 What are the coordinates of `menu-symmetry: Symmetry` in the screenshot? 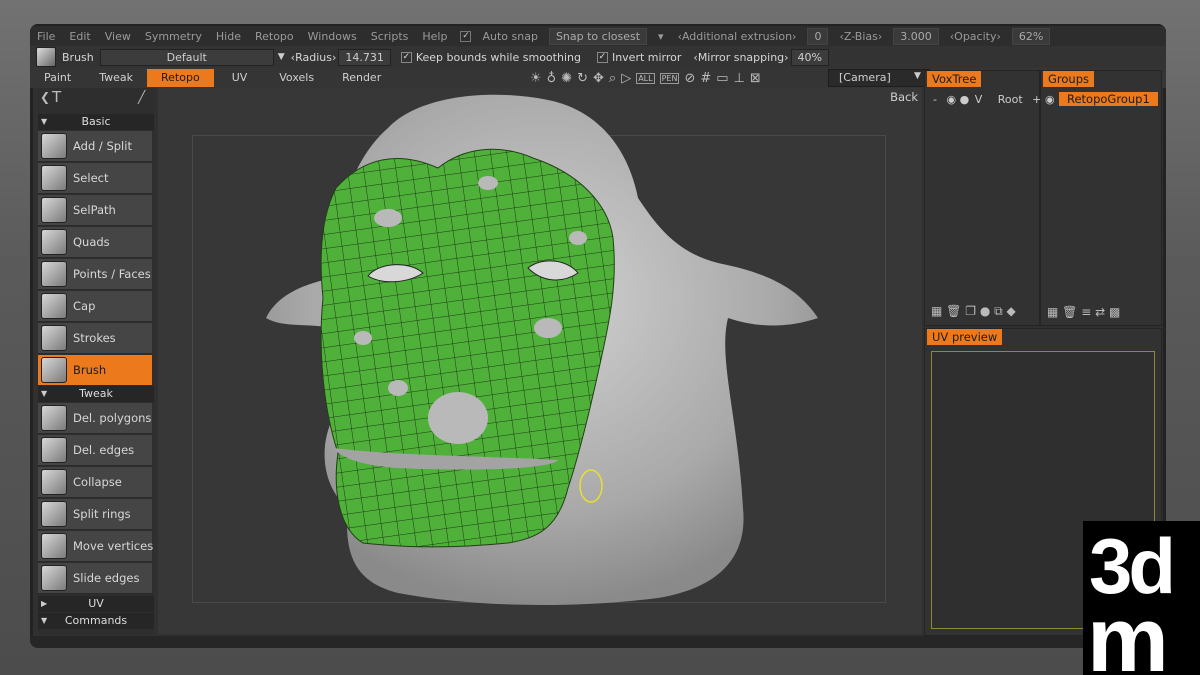 It's located at (173, 36).